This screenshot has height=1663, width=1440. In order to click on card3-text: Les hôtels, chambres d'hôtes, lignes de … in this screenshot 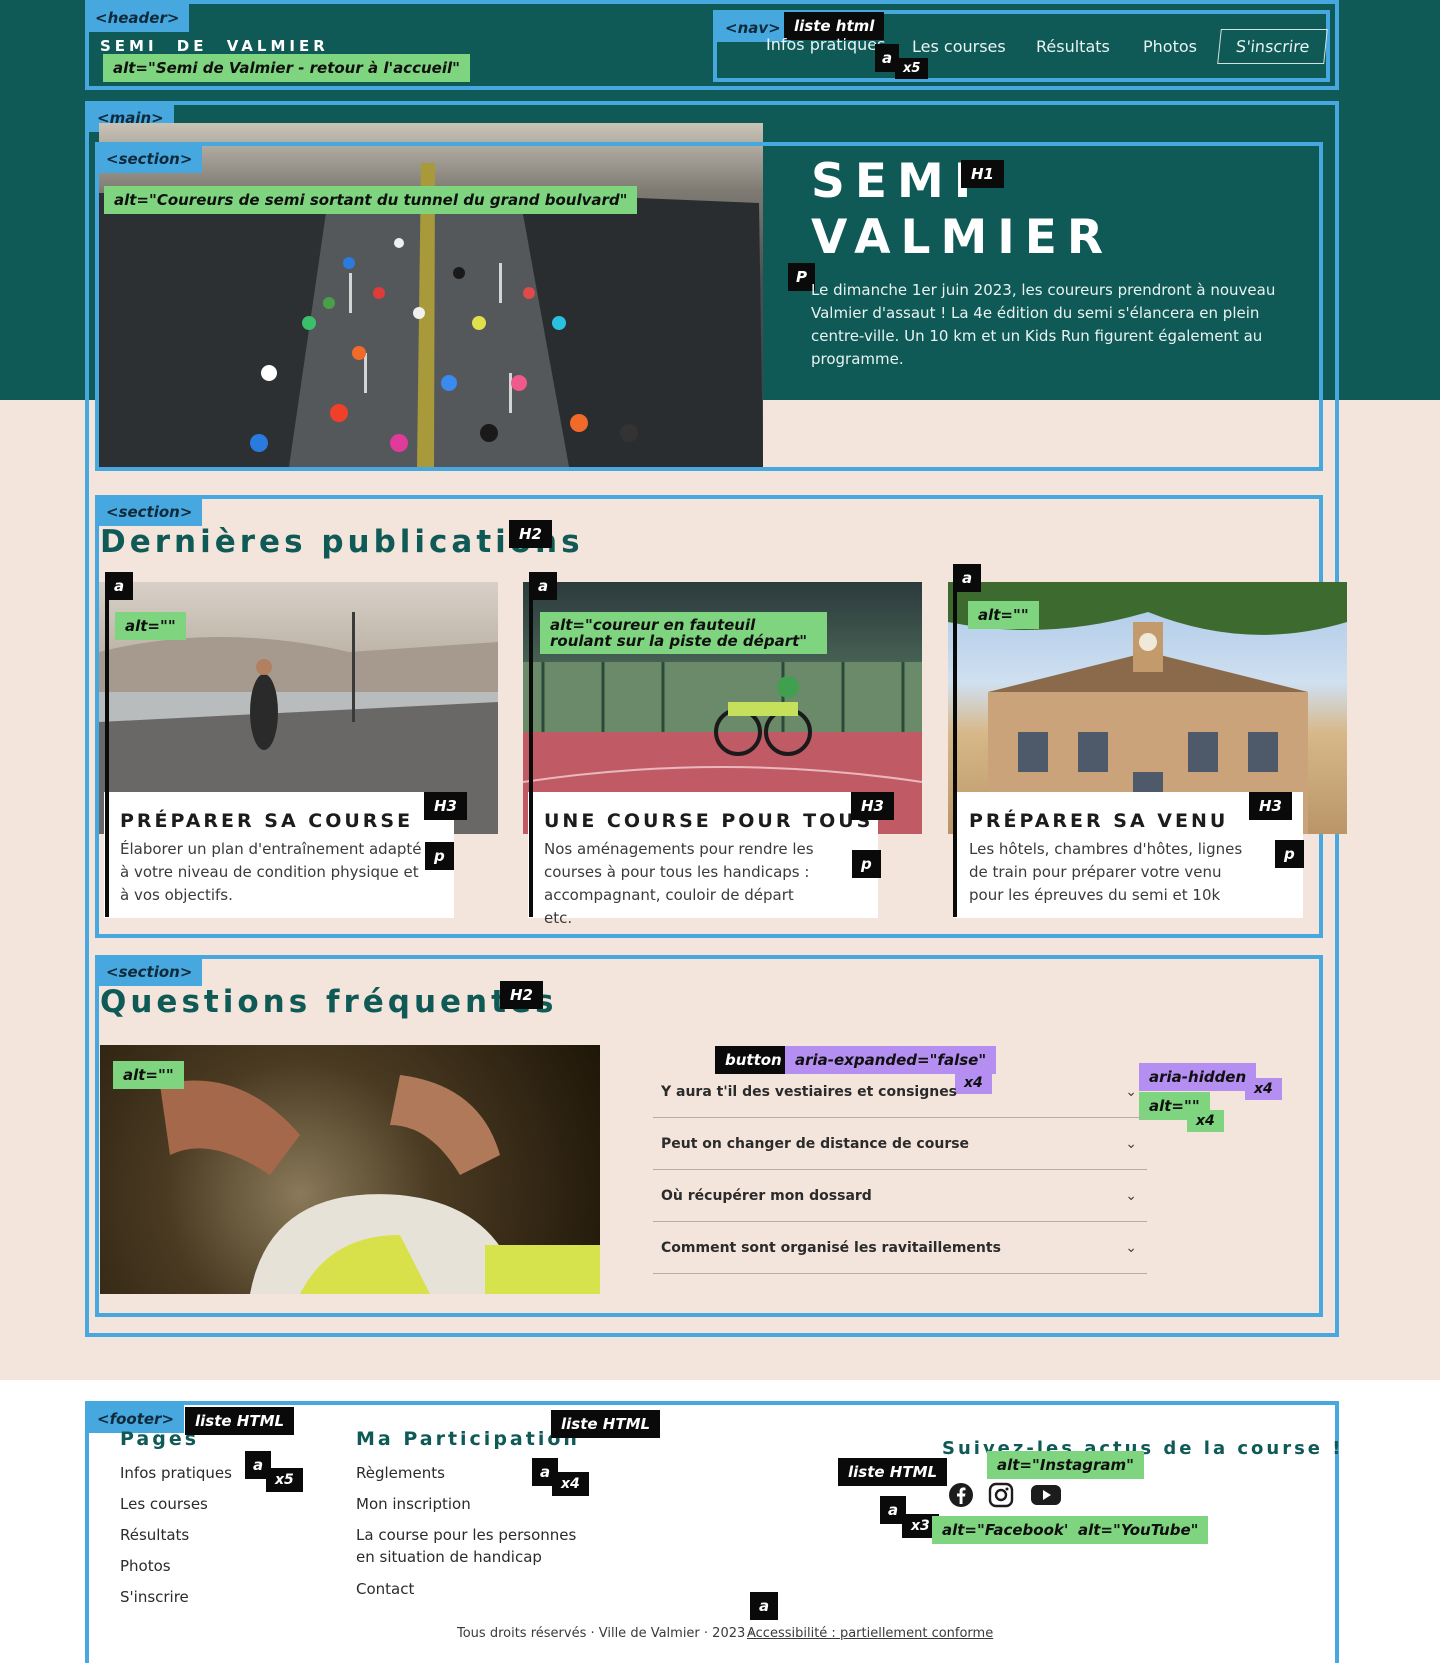, I will do `click(1106, 872)`.